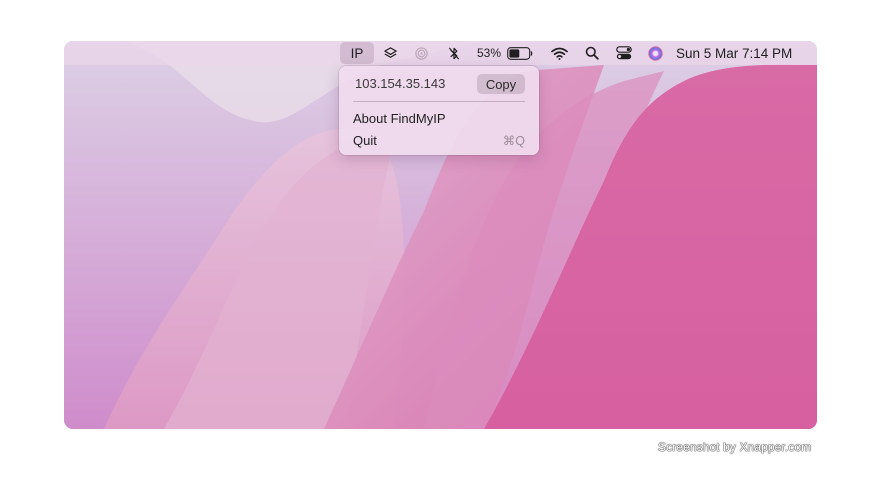  Describe the element at coordinates (734, 53) in the screenshot. I see `clock-text: Sun 5 Mar 7:14 PM` at that location.